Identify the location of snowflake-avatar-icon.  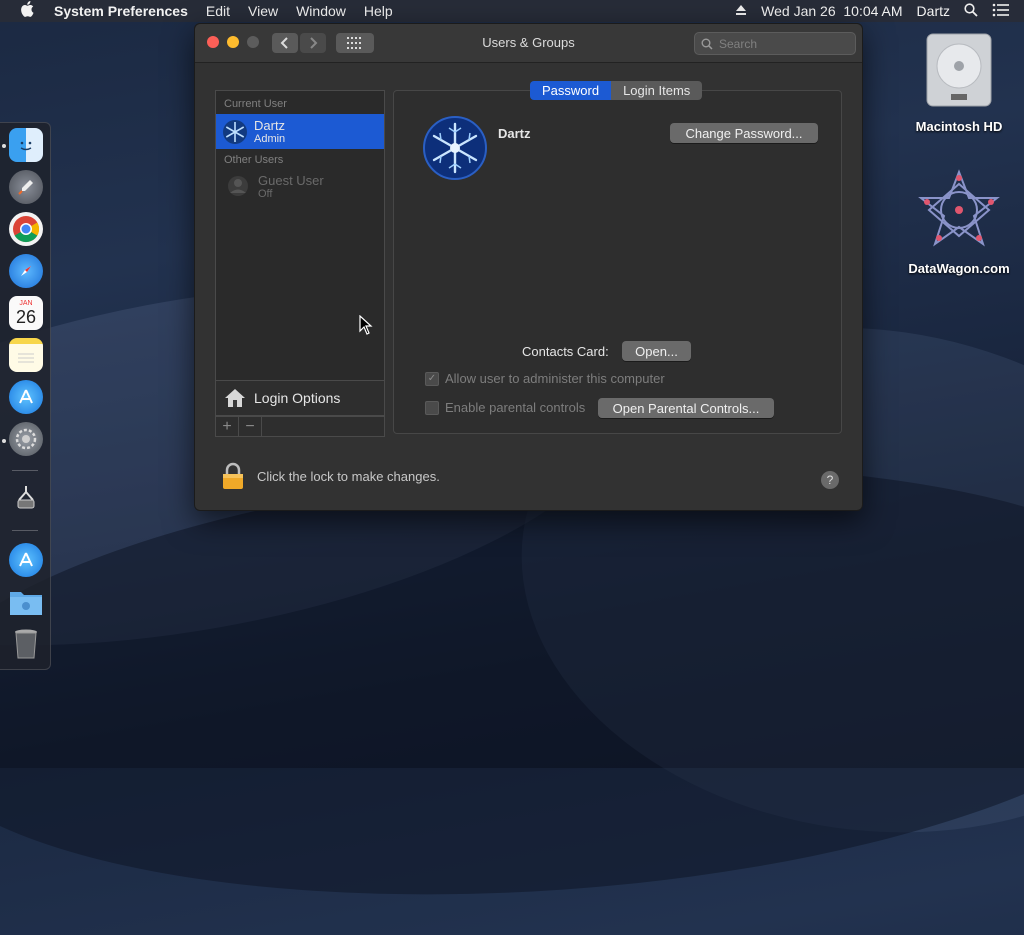
(235, 131).